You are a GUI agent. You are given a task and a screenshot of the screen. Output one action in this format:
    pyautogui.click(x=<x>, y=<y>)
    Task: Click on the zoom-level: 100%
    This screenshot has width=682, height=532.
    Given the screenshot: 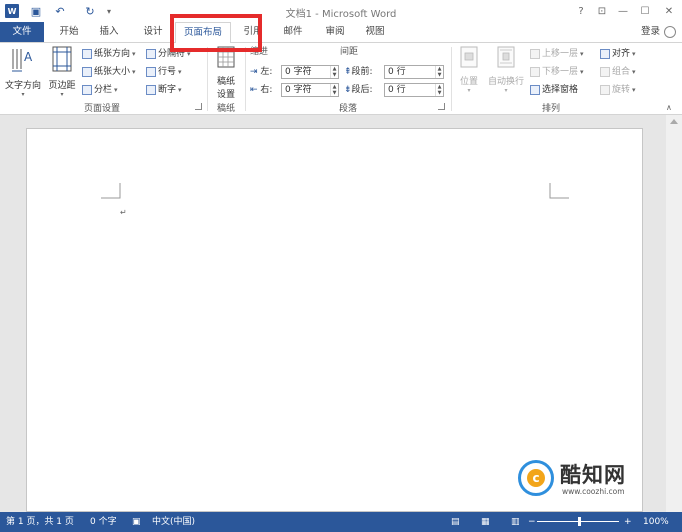 What is the action you would take?
    pyautogui.click(x=656, y=522)
    